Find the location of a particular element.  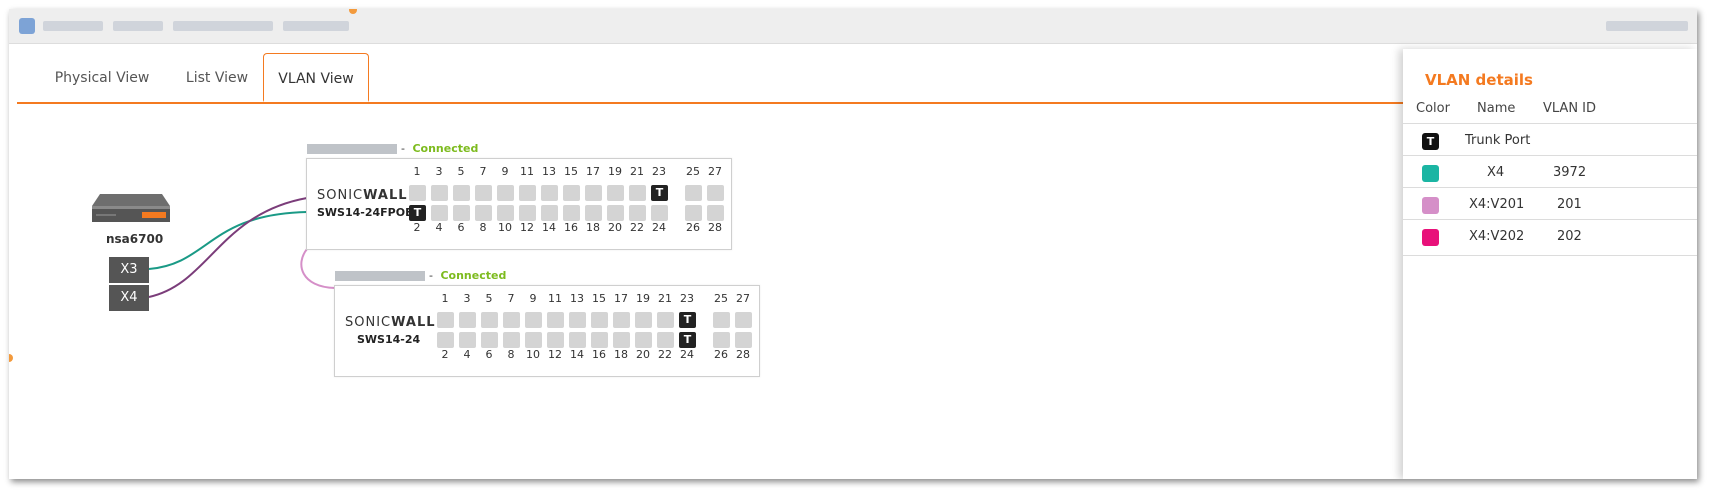

tab-physical-view: Physical View is located at coordinates (102, 77).